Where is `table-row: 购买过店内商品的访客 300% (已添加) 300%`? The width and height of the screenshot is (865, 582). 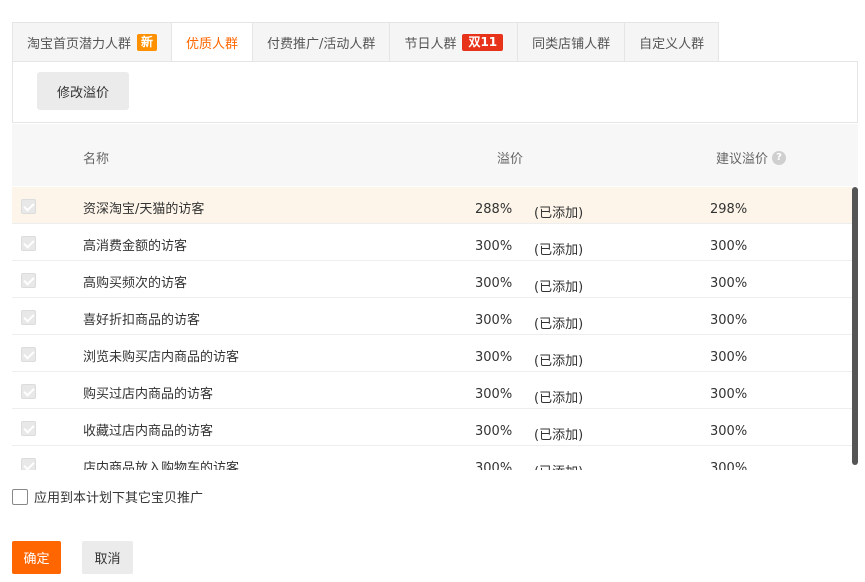 table-row: 购买过店内商品的访客 300% (已添加) 300% is located at coordinates (435, 390).